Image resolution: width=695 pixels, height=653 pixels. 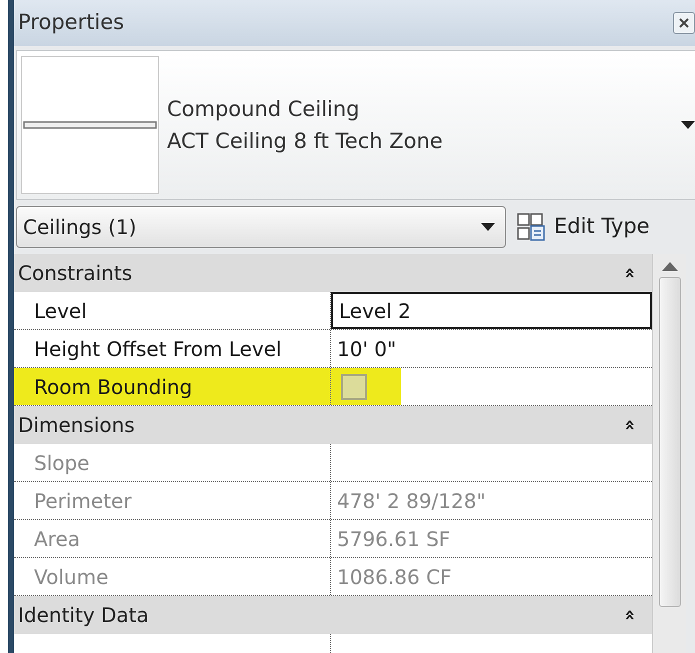 I want to click on type-name: ACT Ceiling 8 ft Tech Zone, so click(x=305, y=141).